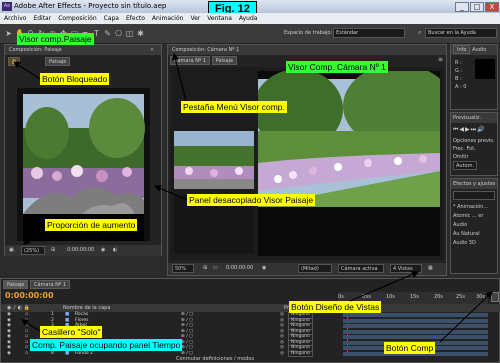 Image resolution: width=500 pixels, height=363 pixels. What do you see at coordinates (466, 317) in the screenshot?
I see `arrow-comp` at bounding box center [466, 317].